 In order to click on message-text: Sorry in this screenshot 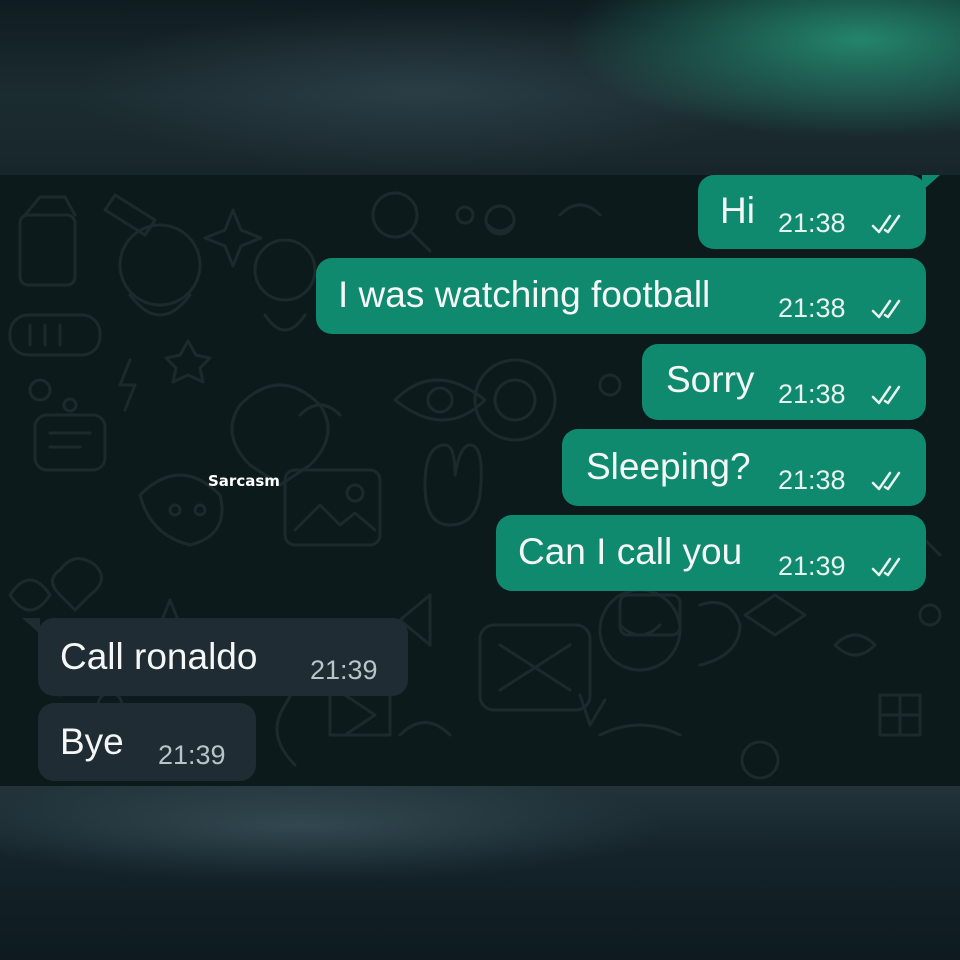, I will do `click(710, 379)`.